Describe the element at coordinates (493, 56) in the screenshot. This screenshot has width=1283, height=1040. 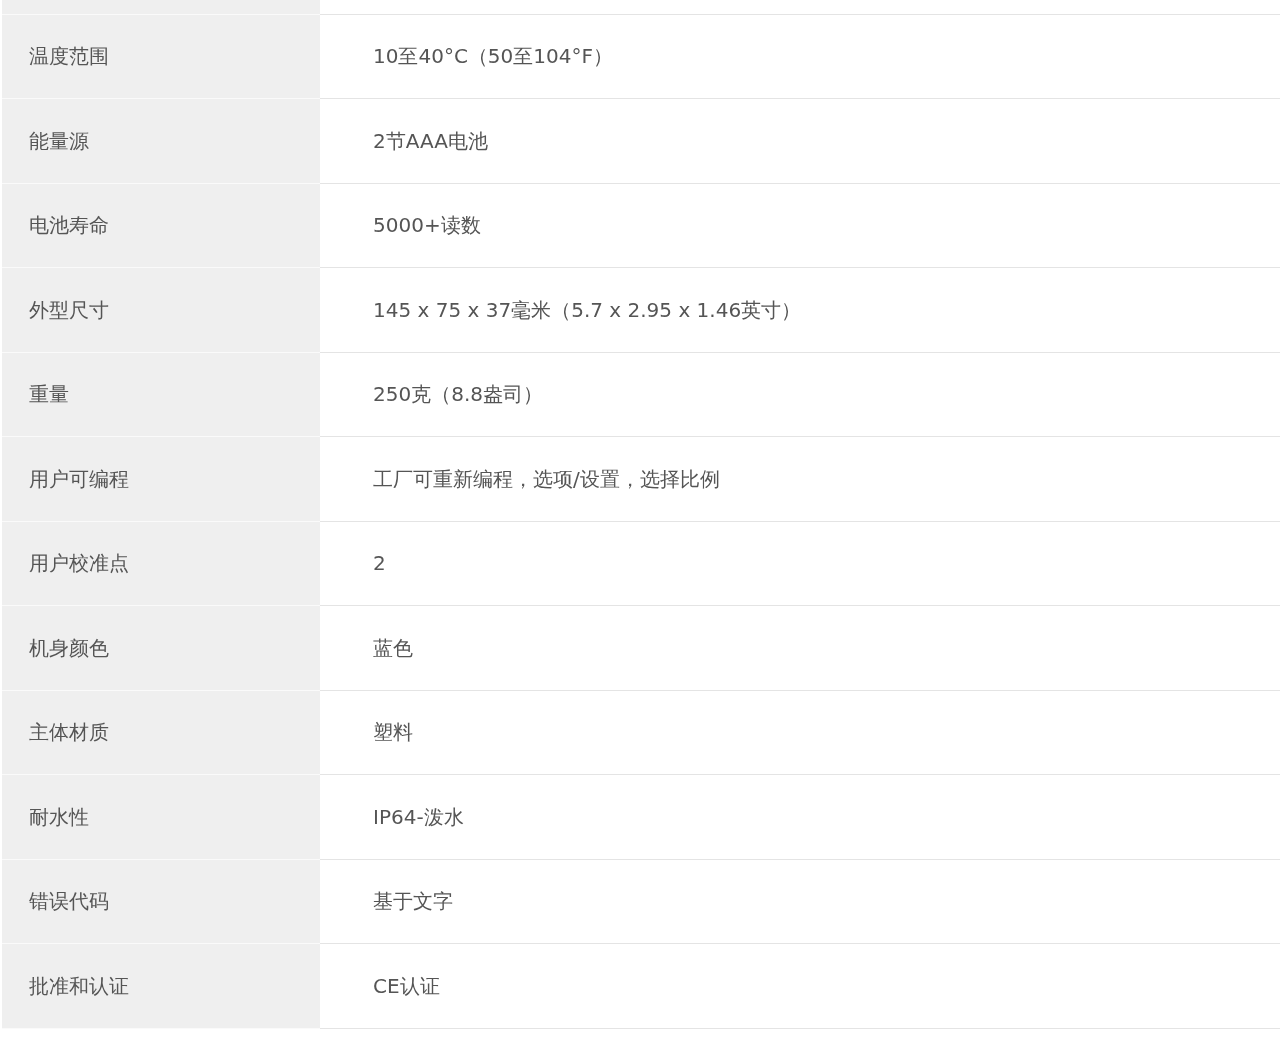
I see `spec-value: 10至40°C（50至104°F）` at that location.